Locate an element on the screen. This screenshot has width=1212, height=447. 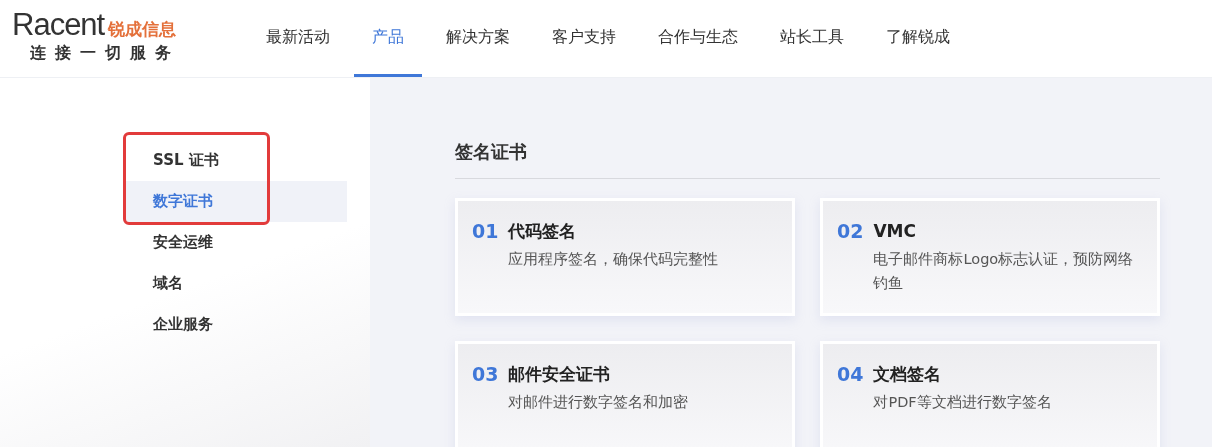
card-title: VMC is located at coordinates (895, 231).